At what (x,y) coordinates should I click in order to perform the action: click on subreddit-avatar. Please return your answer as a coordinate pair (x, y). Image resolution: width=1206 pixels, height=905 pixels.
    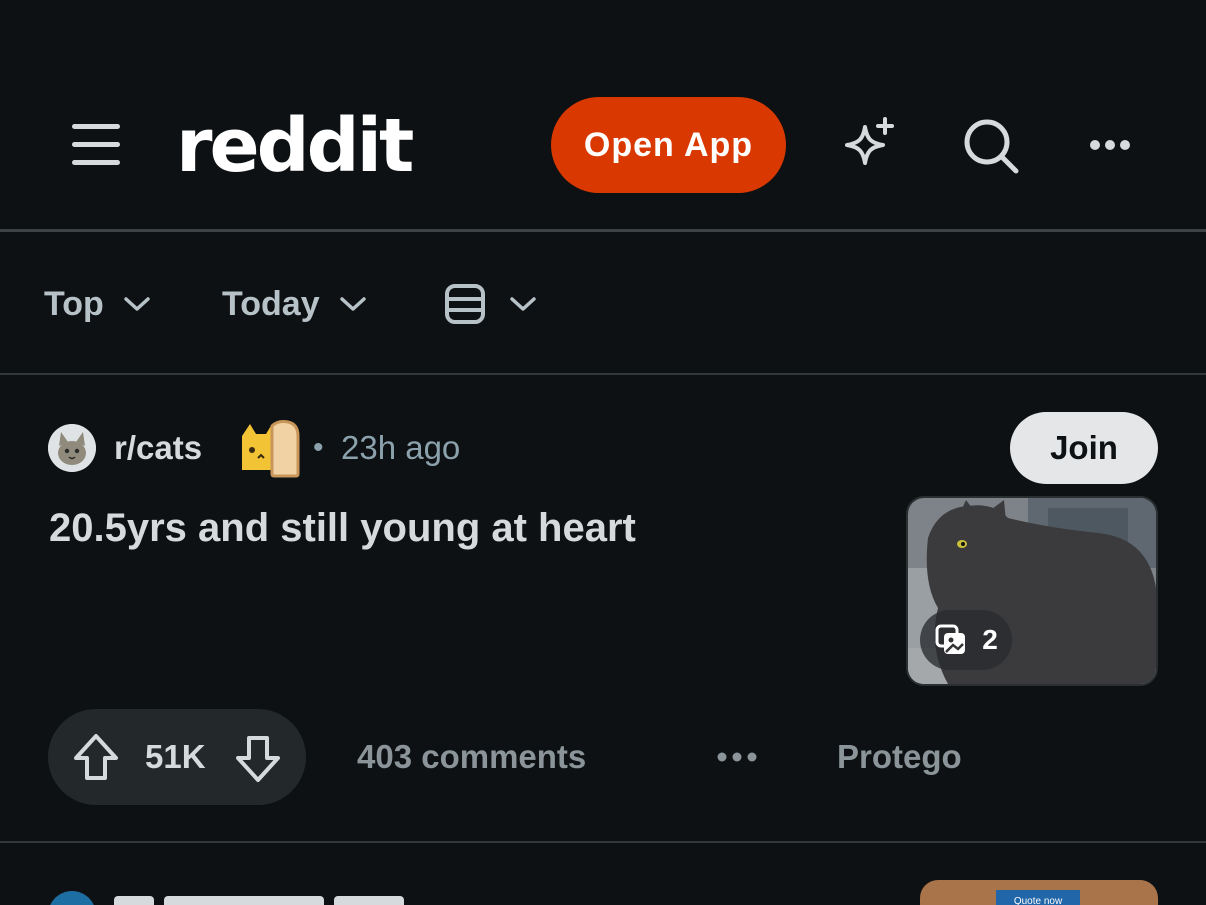
    Looking at the image, I should click on (72, 448).